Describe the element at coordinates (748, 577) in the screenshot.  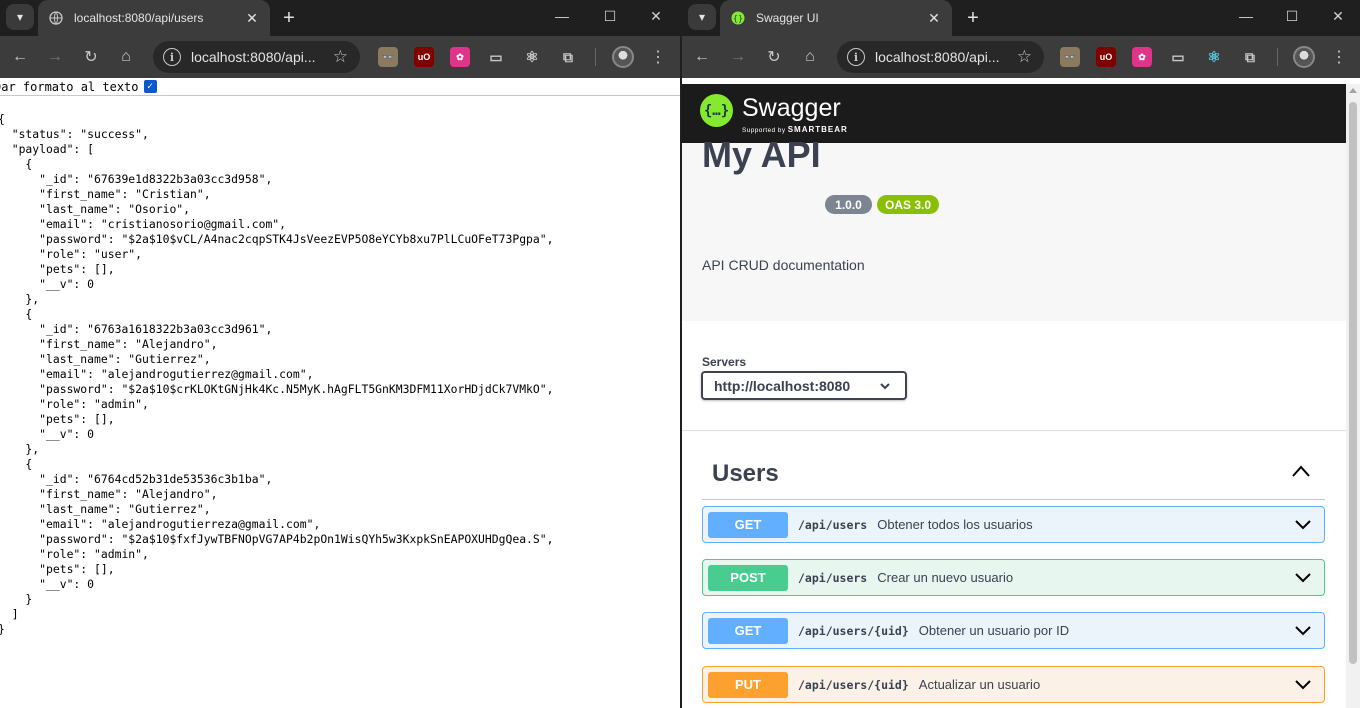
I see `method-badge: POST` at that location.